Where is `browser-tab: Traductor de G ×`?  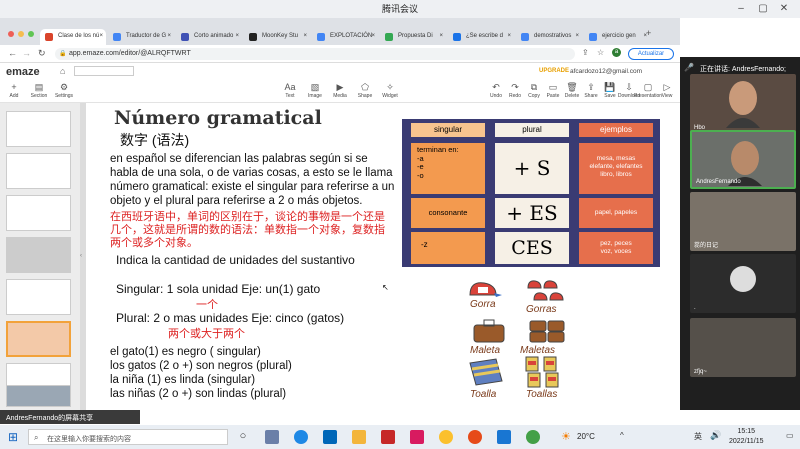
browser-tab: Traductor de G × is located at coordinates (141, 37).